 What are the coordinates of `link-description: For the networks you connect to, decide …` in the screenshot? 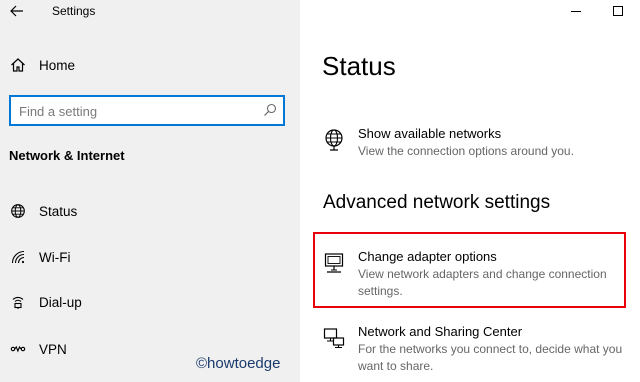 It's located at (490, 357).